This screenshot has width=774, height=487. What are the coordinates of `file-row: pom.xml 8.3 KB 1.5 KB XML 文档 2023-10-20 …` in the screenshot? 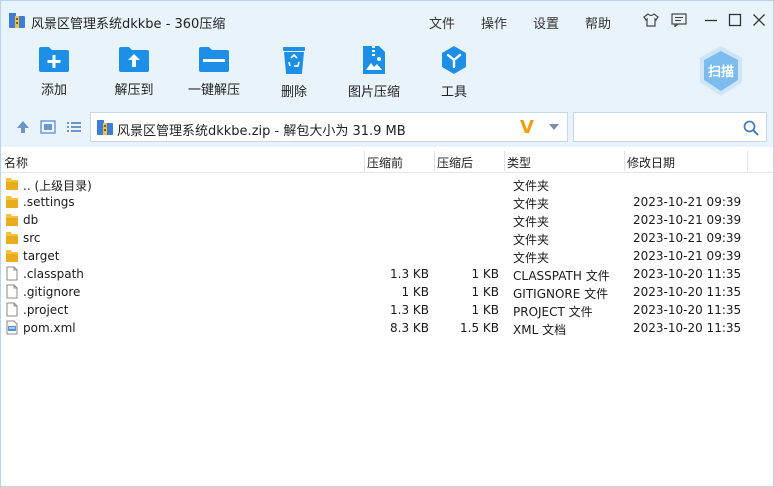 It's located at (387, 328).